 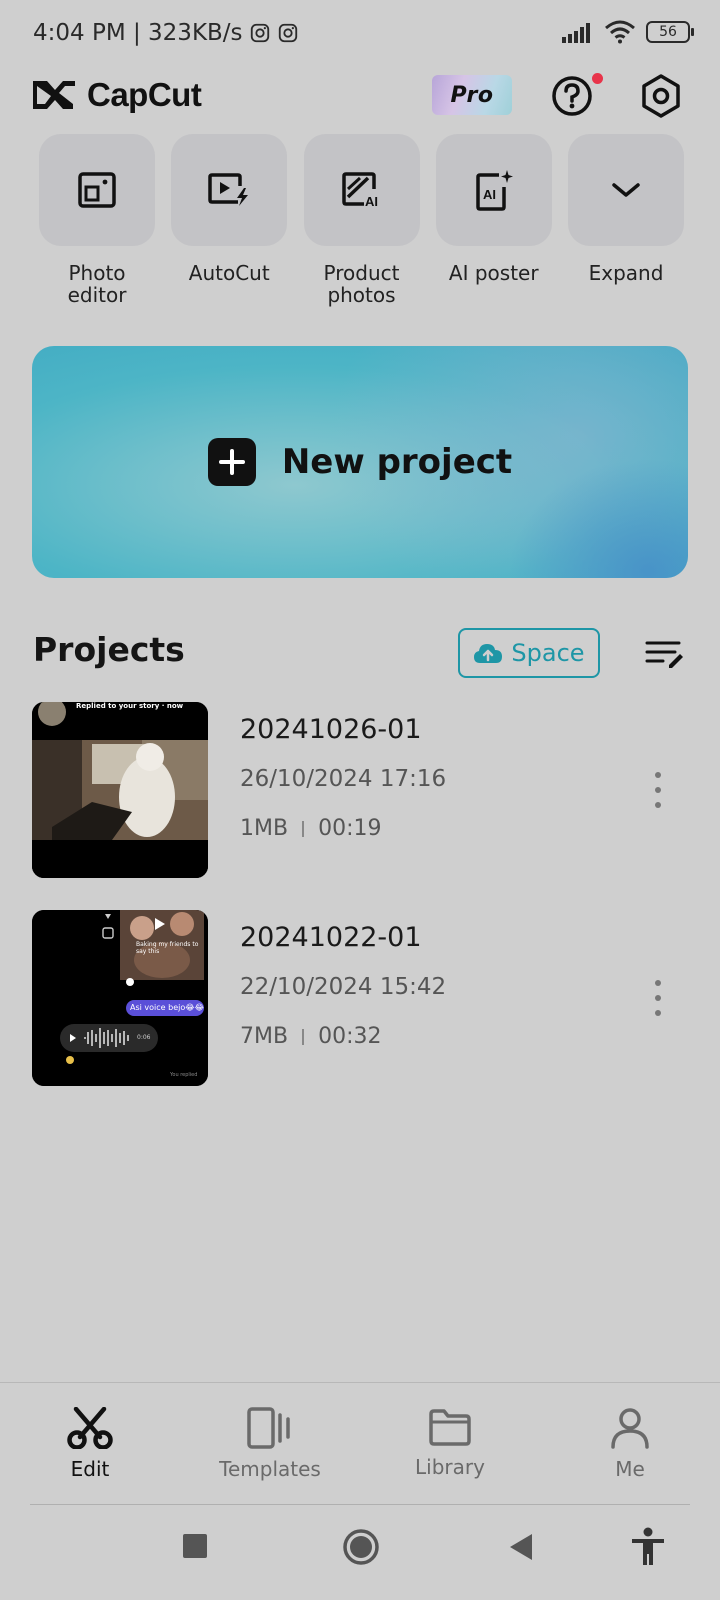 I want to click on nav-label: Templates, so click(x=270, y=1469).